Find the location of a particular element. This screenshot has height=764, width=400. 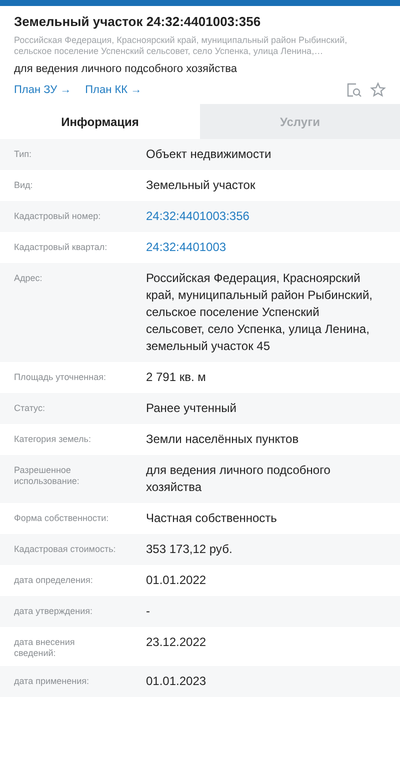

cadastral-link: 24:32:4401003:356 is located at coordinates (260, 216).